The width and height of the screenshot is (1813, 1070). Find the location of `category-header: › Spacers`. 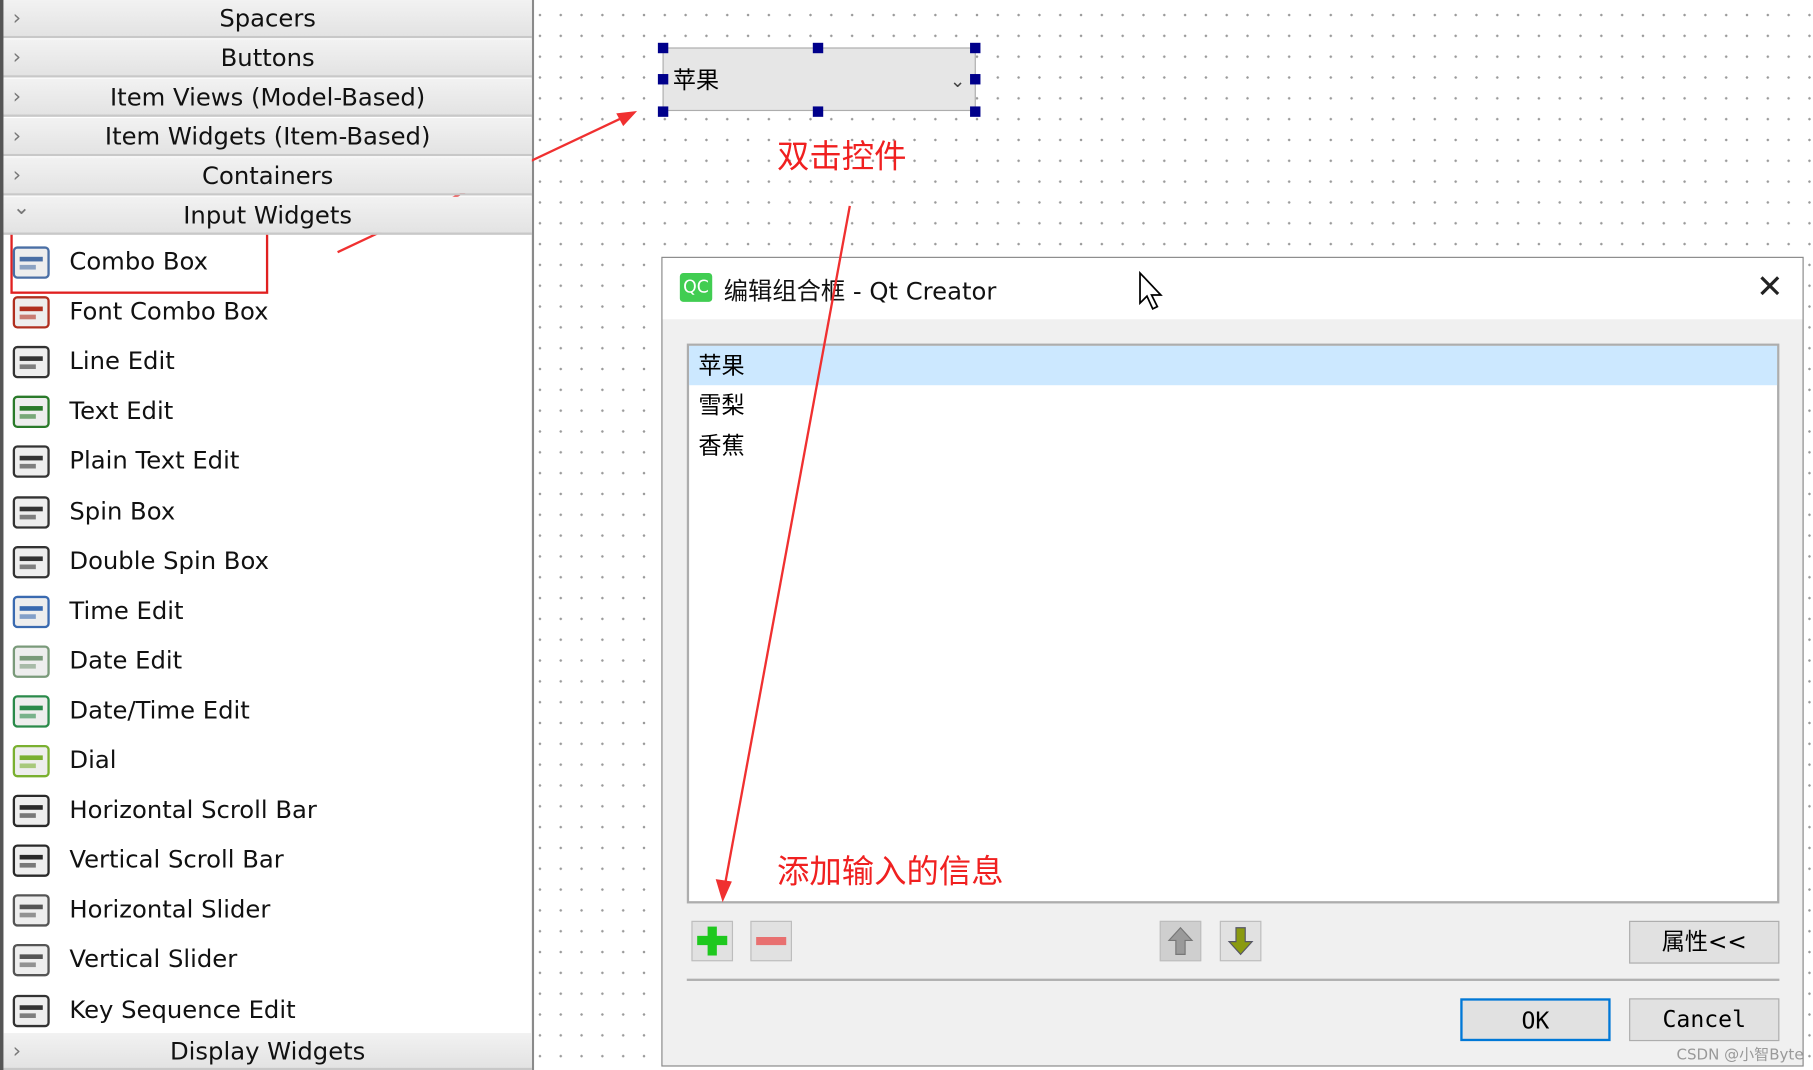

category-header: › Spacers is located at coordinates (267, 19).